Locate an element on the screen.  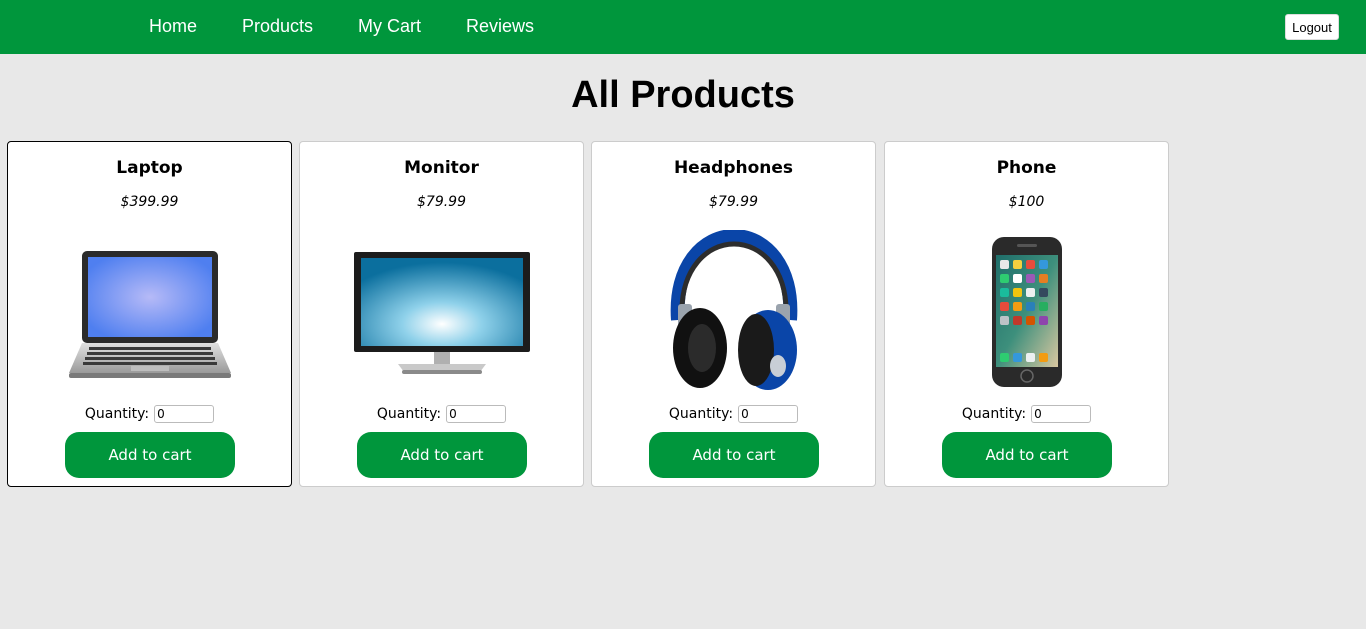
product-name: Monitor is located at coordinates (441, 168).